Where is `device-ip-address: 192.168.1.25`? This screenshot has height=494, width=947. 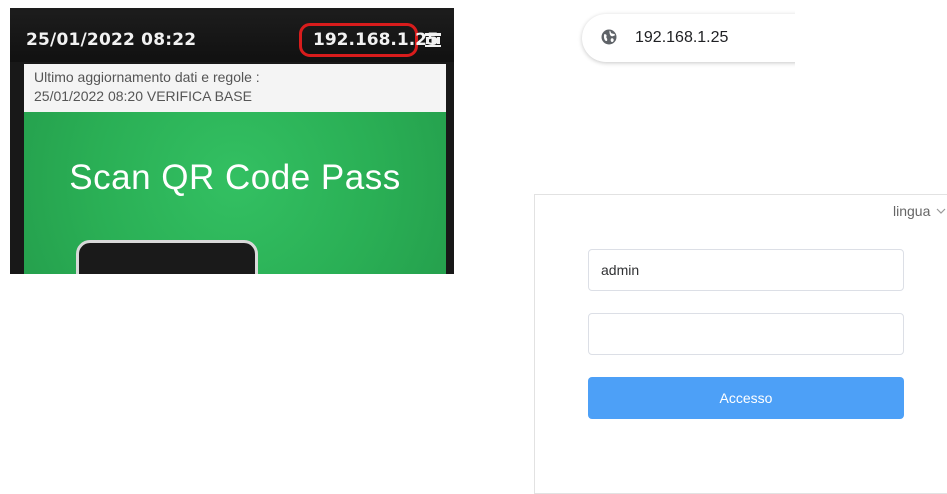 device-ip-address: 192.168.1.25 is located at coordinates (376, 40).